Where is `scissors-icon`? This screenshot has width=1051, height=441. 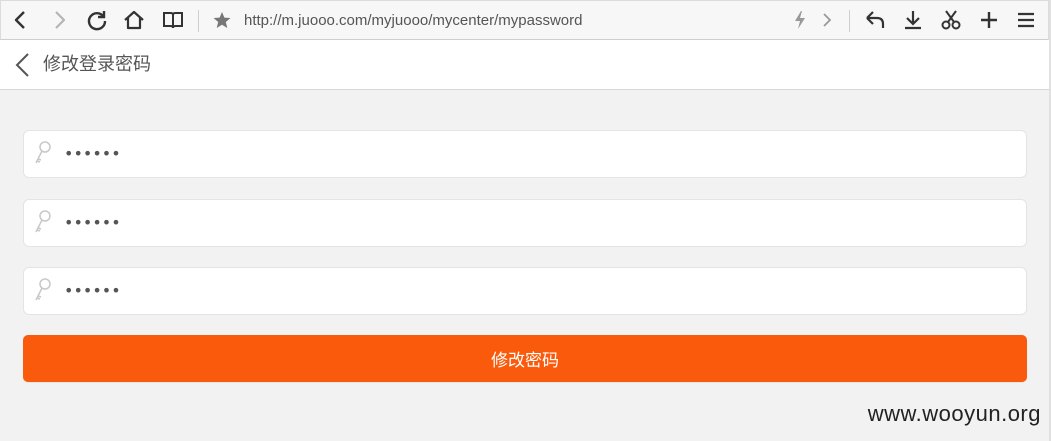 scissors-icon is located at coordinates (951, 20).